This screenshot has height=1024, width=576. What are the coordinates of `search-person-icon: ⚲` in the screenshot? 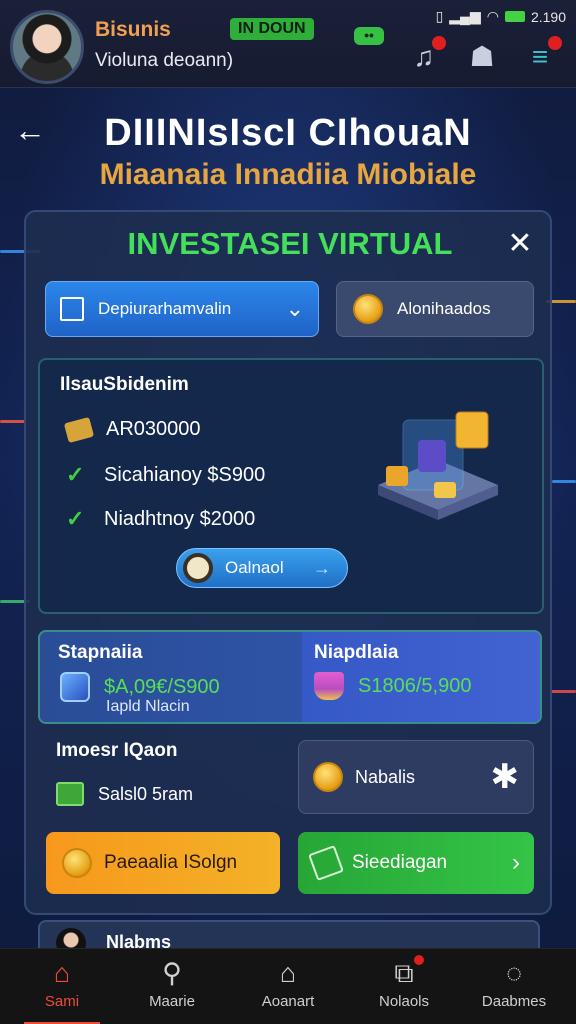 It's located at (172, 973).